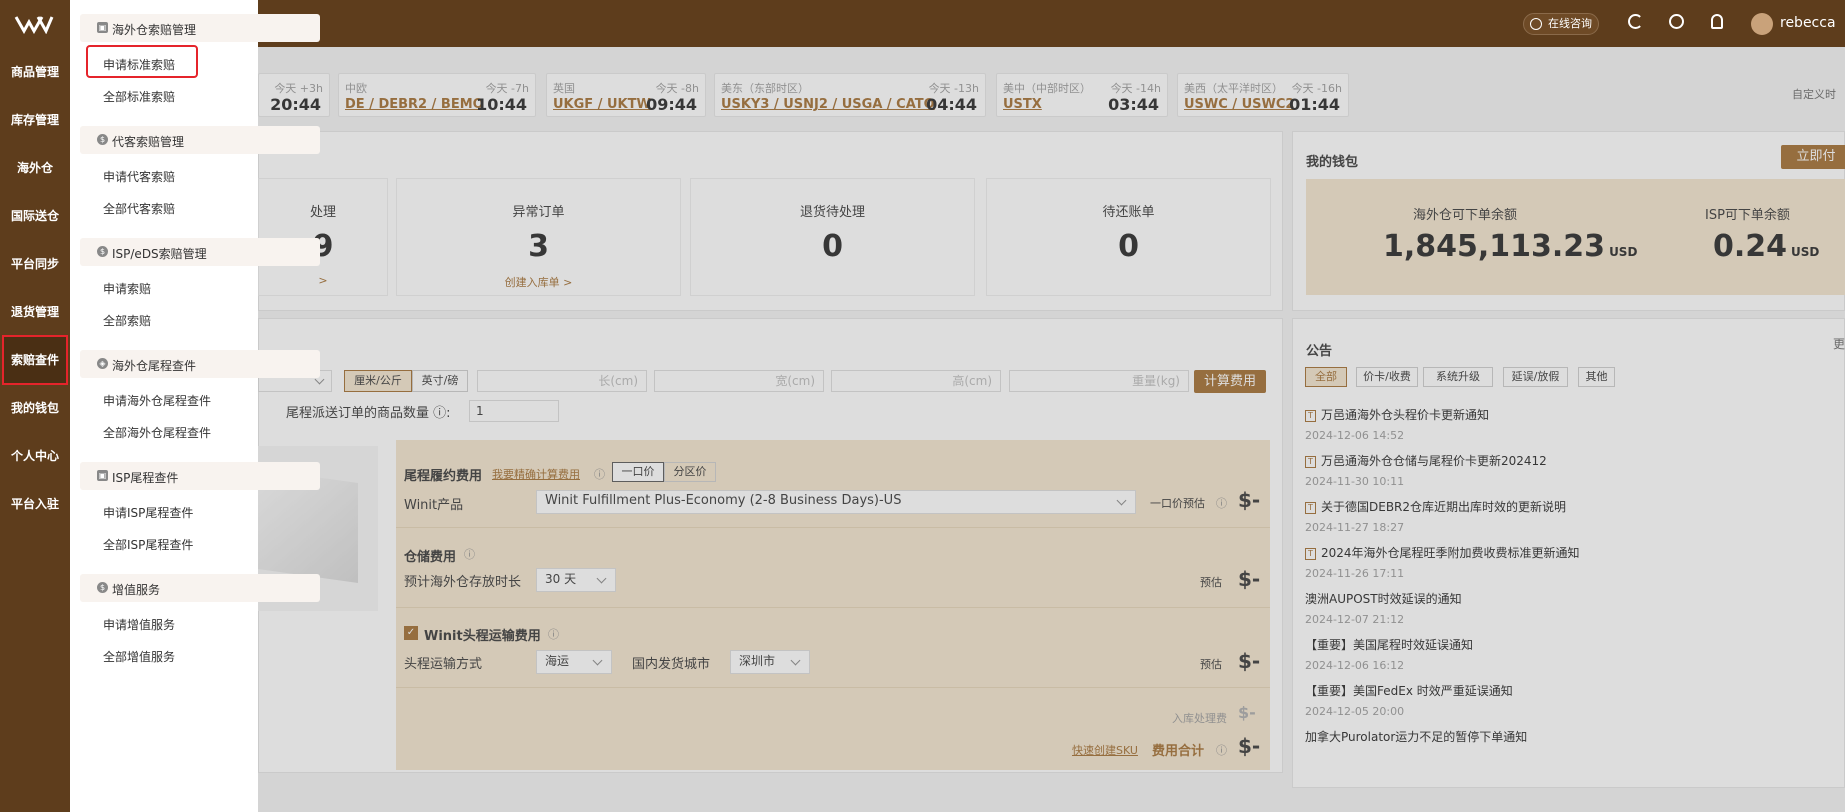 This screenshot has height=812, width=1845. I want to click on submenu-link: 全部索赔, so click(127, 320).